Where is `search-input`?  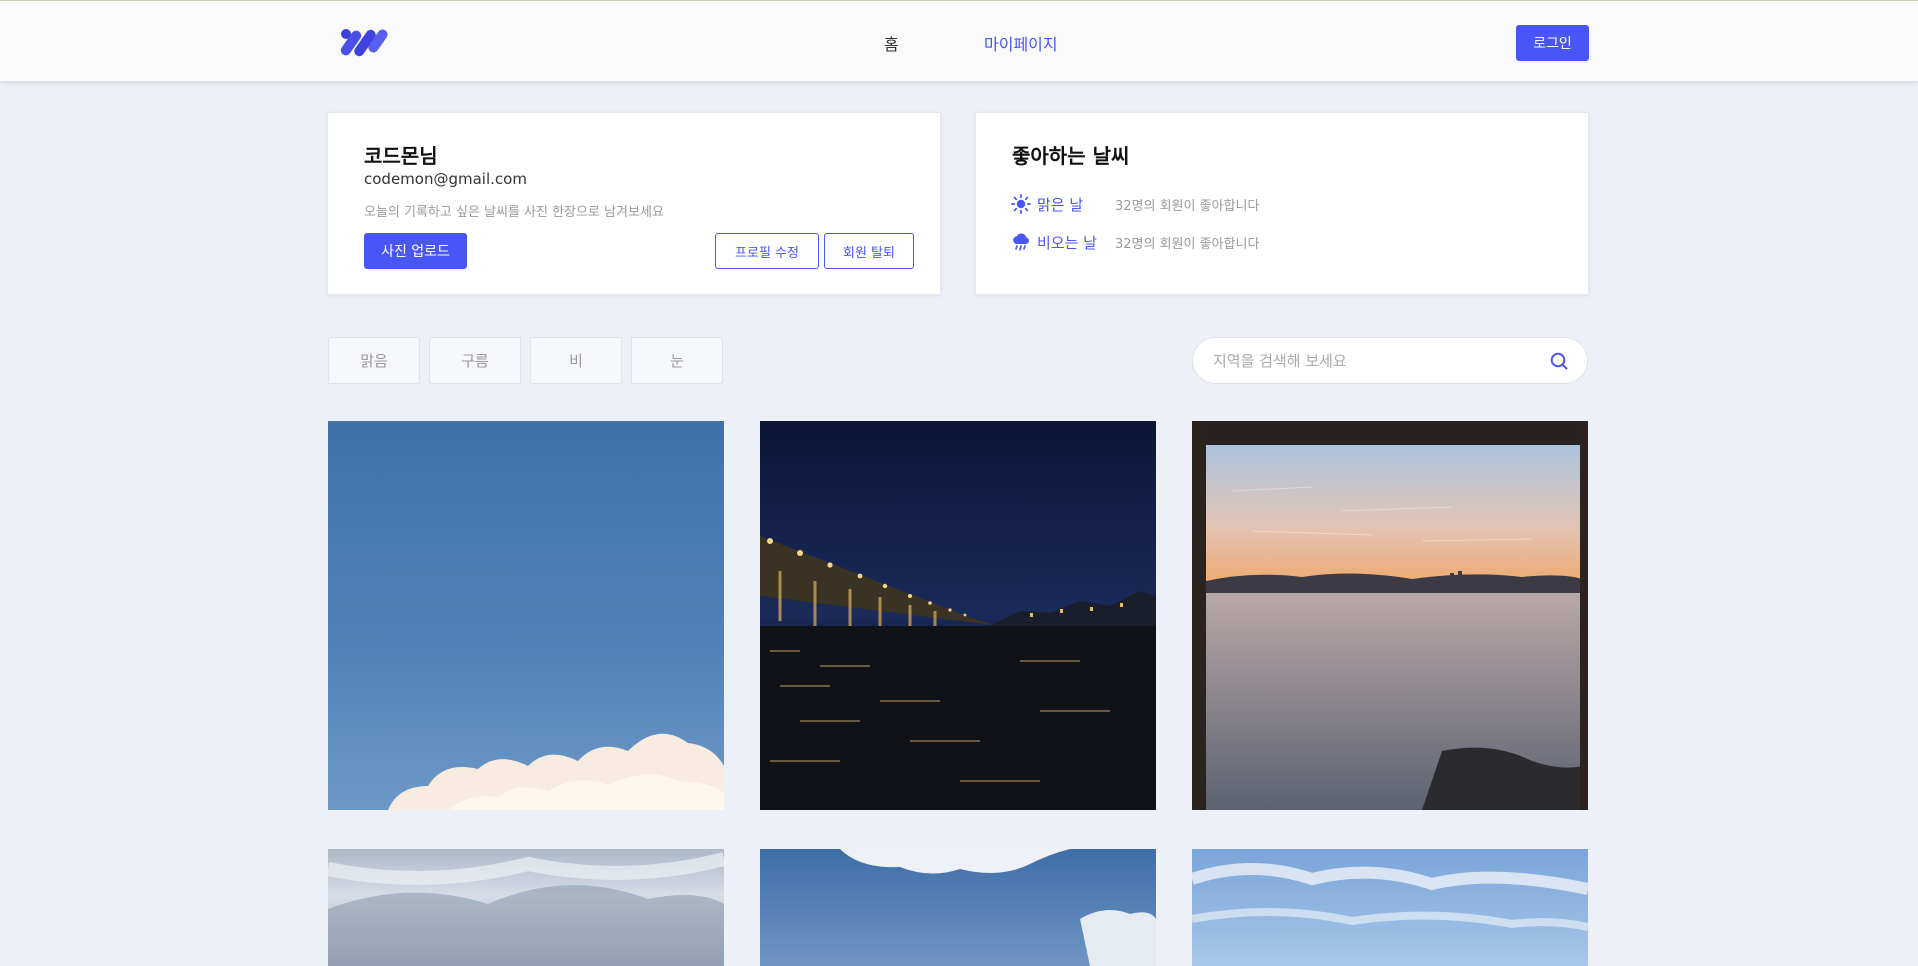 search-input is located at coordinates (1378, 360).